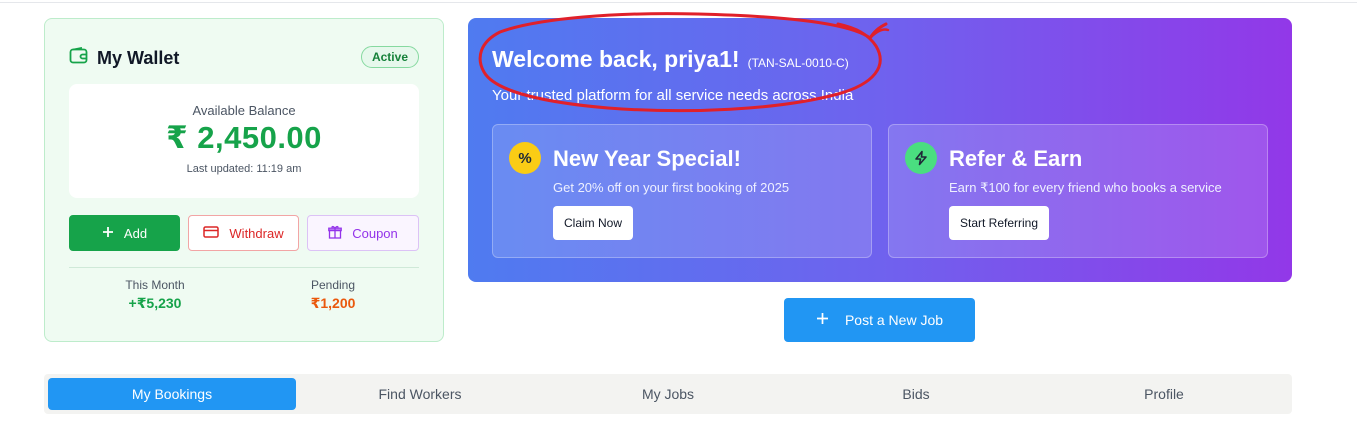  What do you see at coordinates (1016, 158) in the screenshot?
I see `promo-title: Refer & Earn` at bounding box center [1016, 158].